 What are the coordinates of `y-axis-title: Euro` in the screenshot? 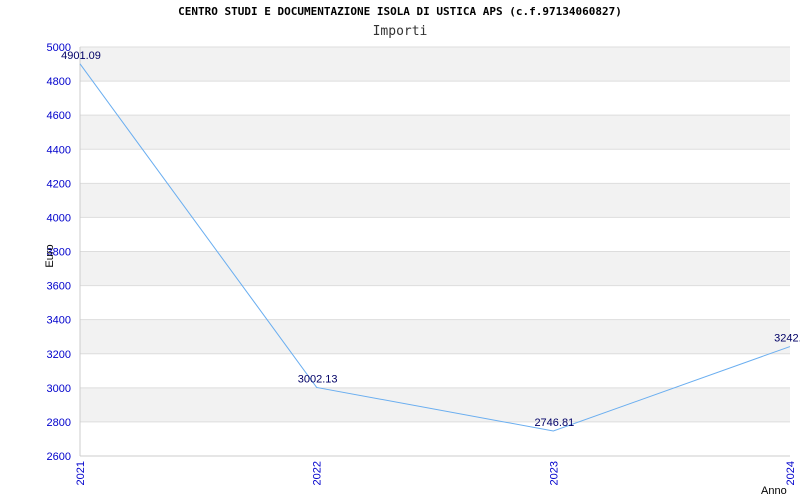 It's located at (50, 255).